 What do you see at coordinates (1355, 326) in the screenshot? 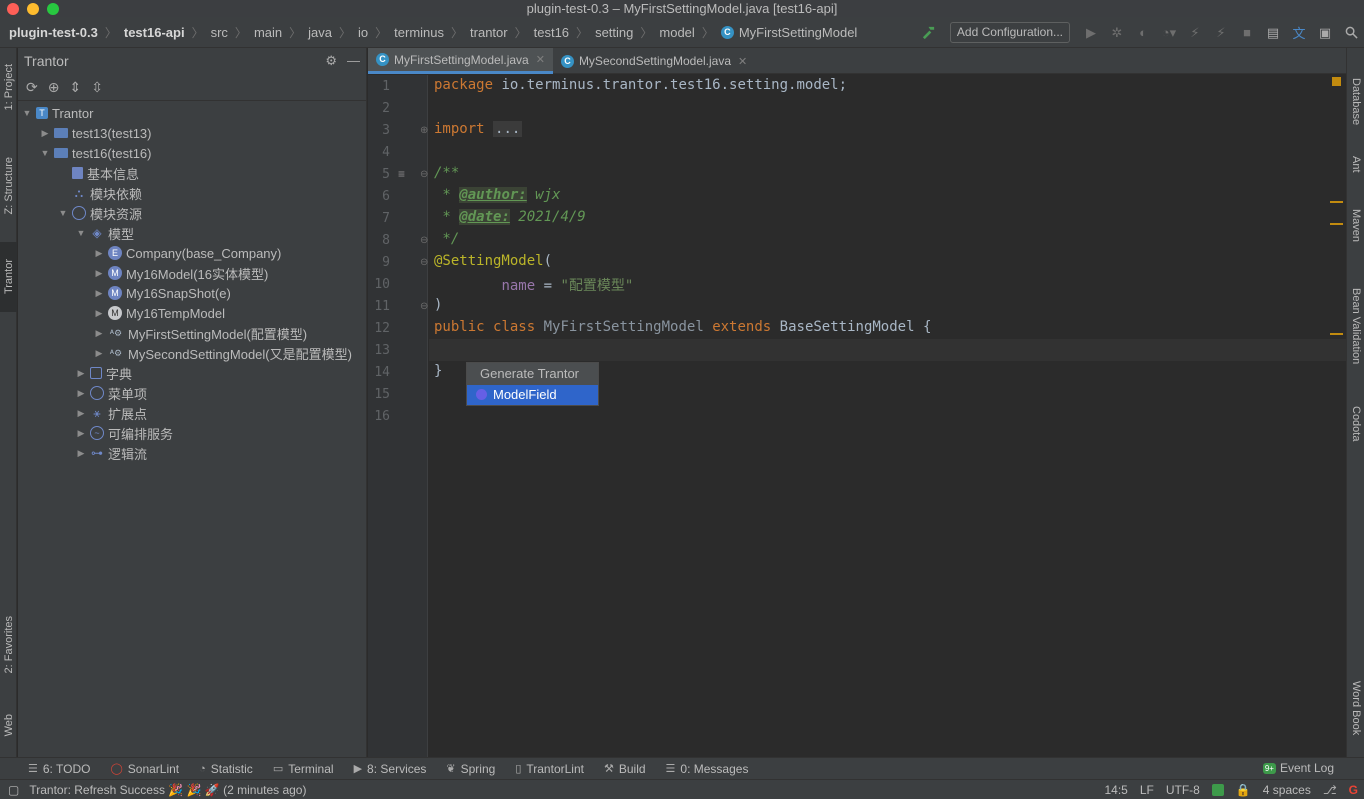
I see `tab-bean-validation: Bean Validation` at bounding box center [1355, 326].